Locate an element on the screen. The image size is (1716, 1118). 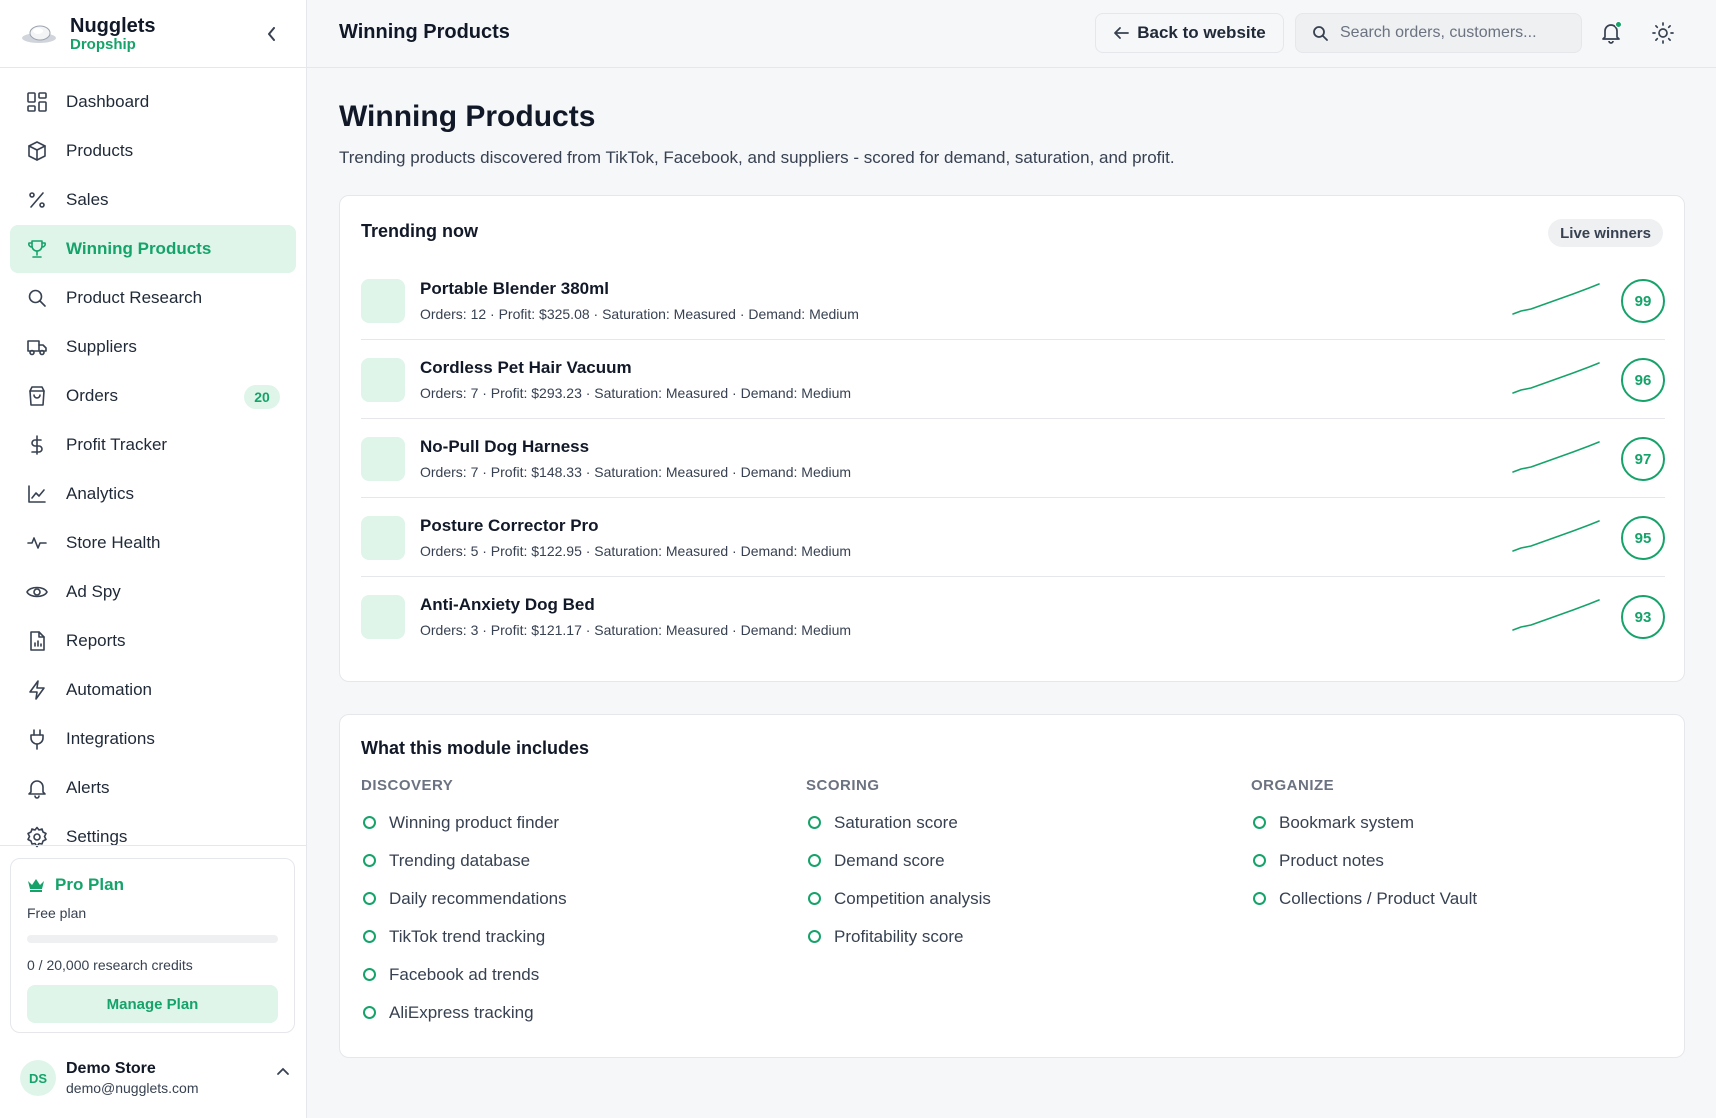
chevron-up-icon is located at coordinates (283, 1071).